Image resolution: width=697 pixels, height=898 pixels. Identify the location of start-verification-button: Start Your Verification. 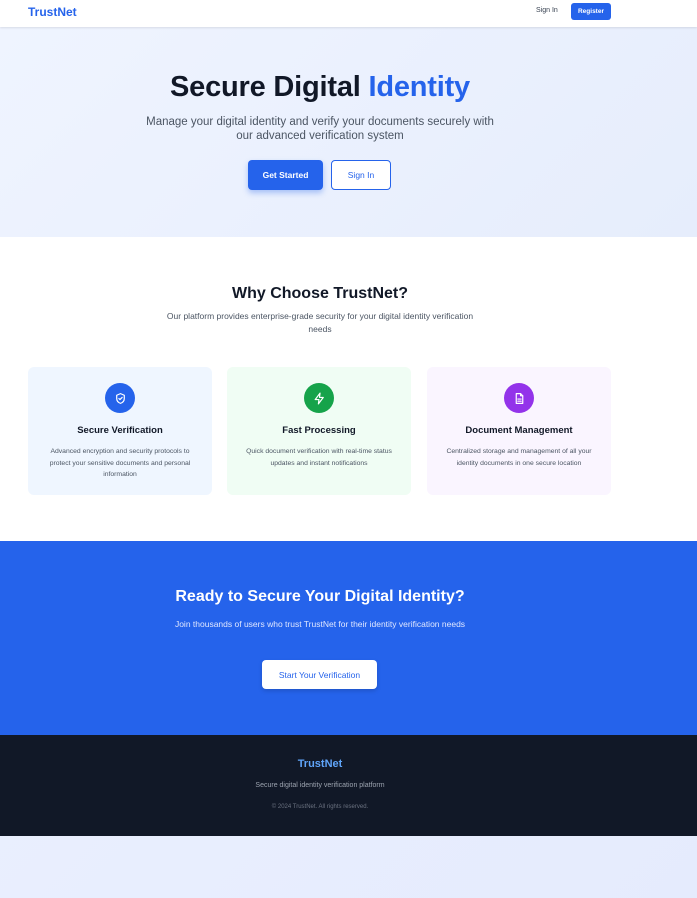
(319, 674).